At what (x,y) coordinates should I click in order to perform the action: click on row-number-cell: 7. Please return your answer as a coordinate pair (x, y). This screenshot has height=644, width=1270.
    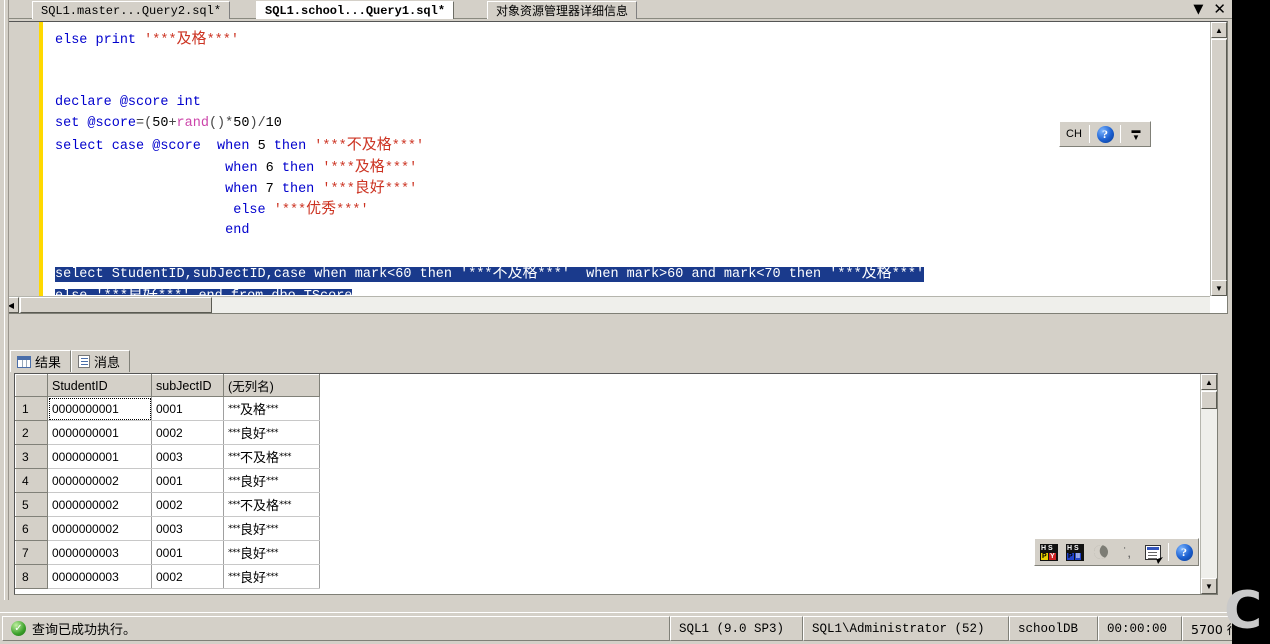
    Looking at the image, I should click on (31, 552).